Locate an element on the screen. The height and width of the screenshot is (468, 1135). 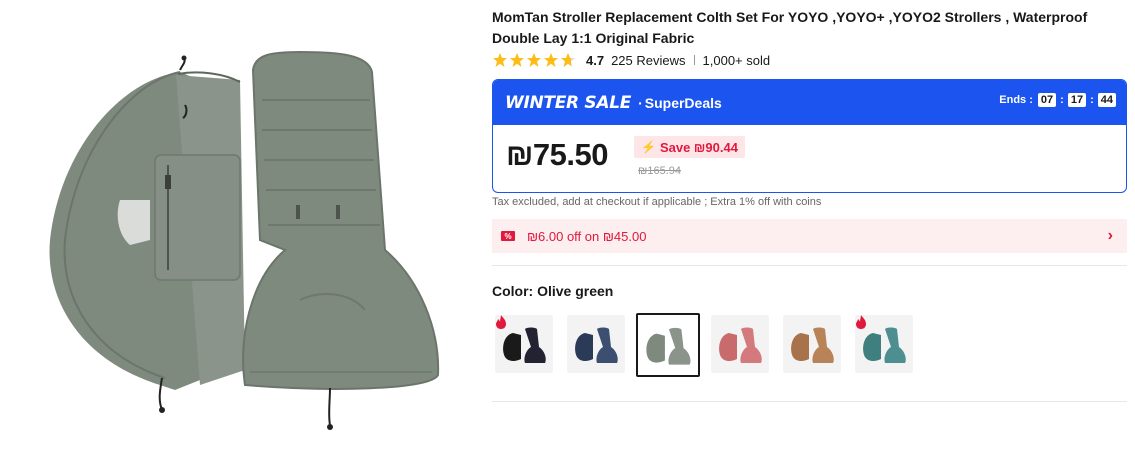
swatch-olive-green is located at coordinates (668, 345).